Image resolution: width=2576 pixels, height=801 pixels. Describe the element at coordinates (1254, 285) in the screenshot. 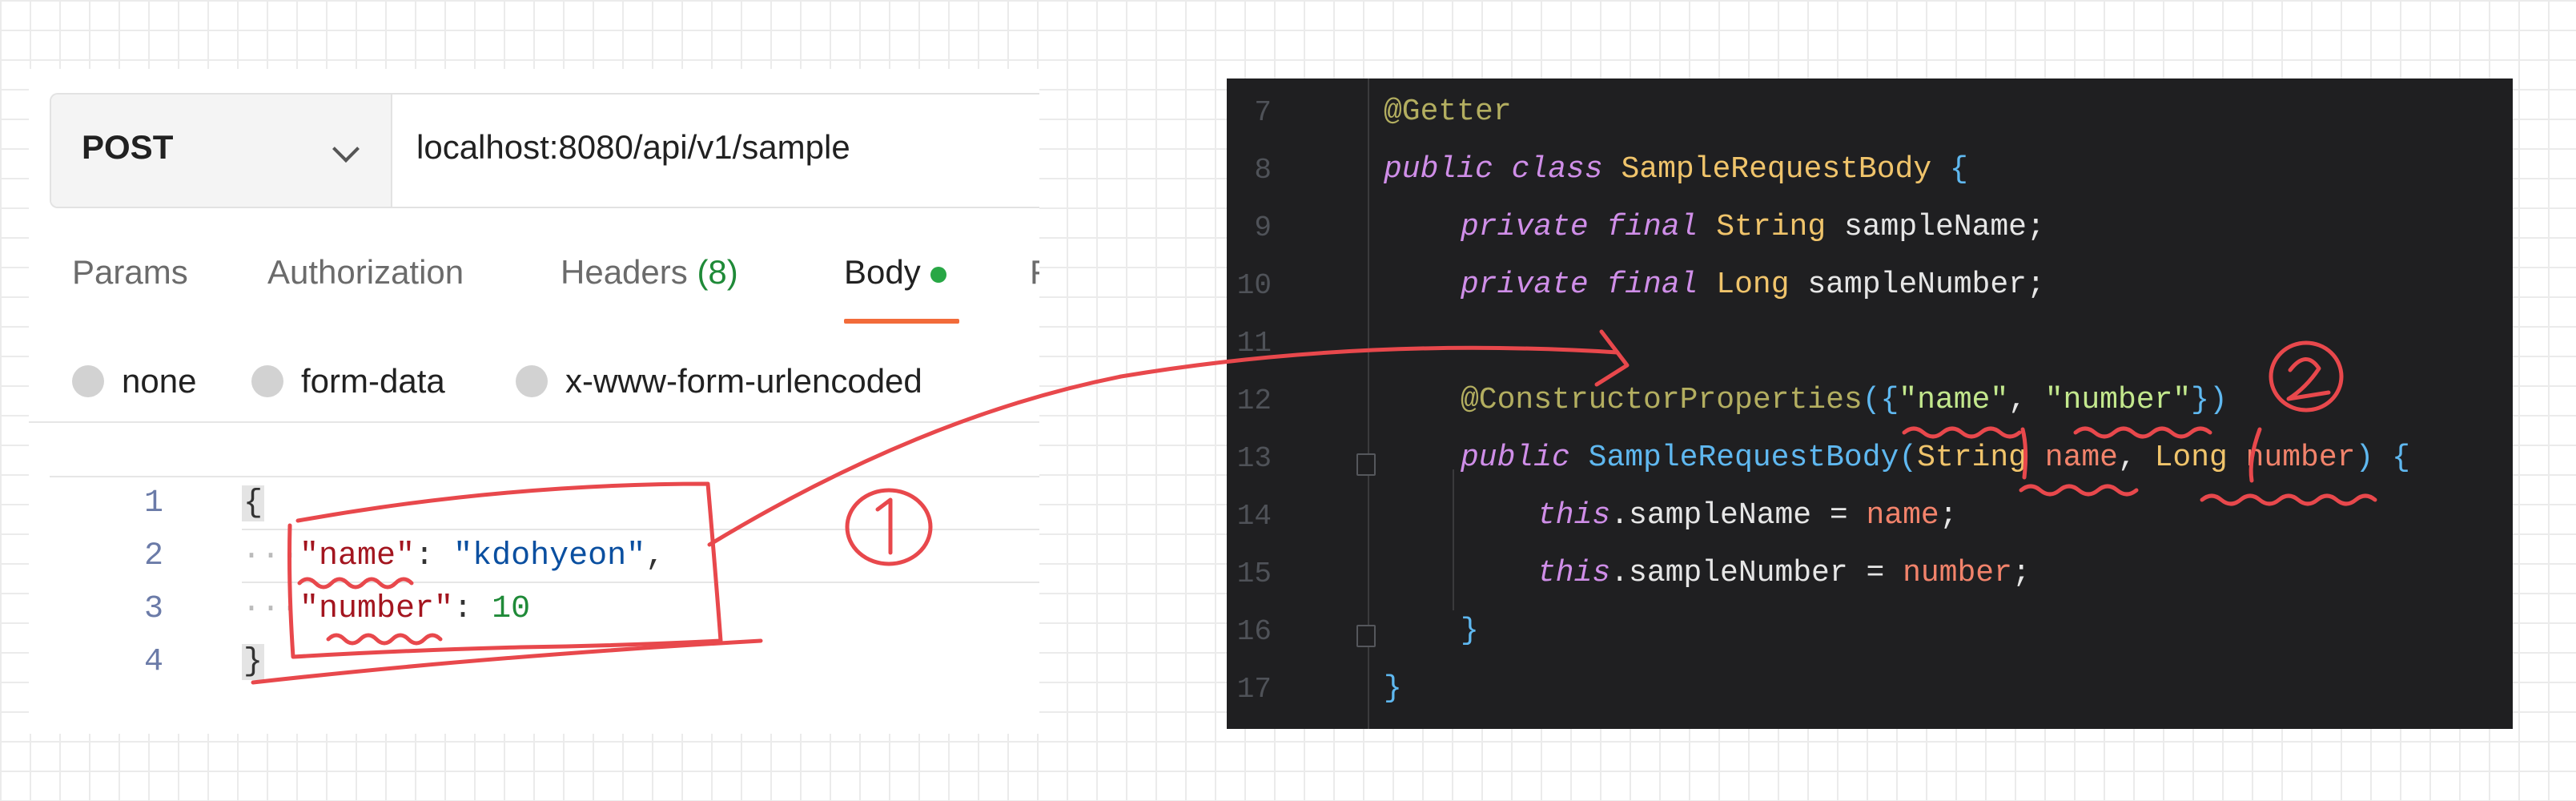

I see `line-number: 10` at that location.